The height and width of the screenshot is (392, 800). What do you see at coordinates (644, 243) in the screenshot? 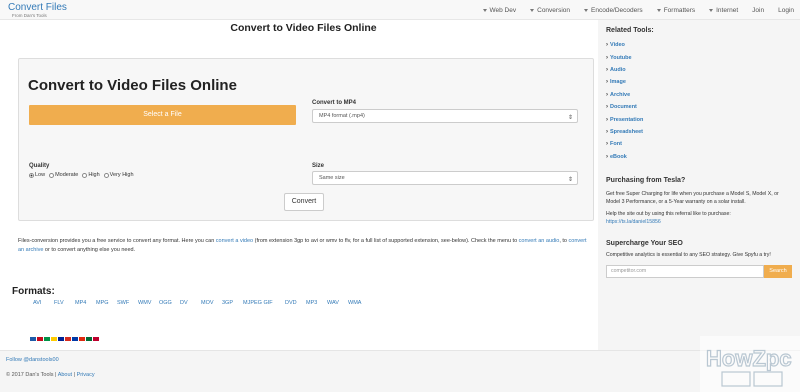
I see `seo-heading: Supercharge Your SEO` at bounding box center [644, 243].